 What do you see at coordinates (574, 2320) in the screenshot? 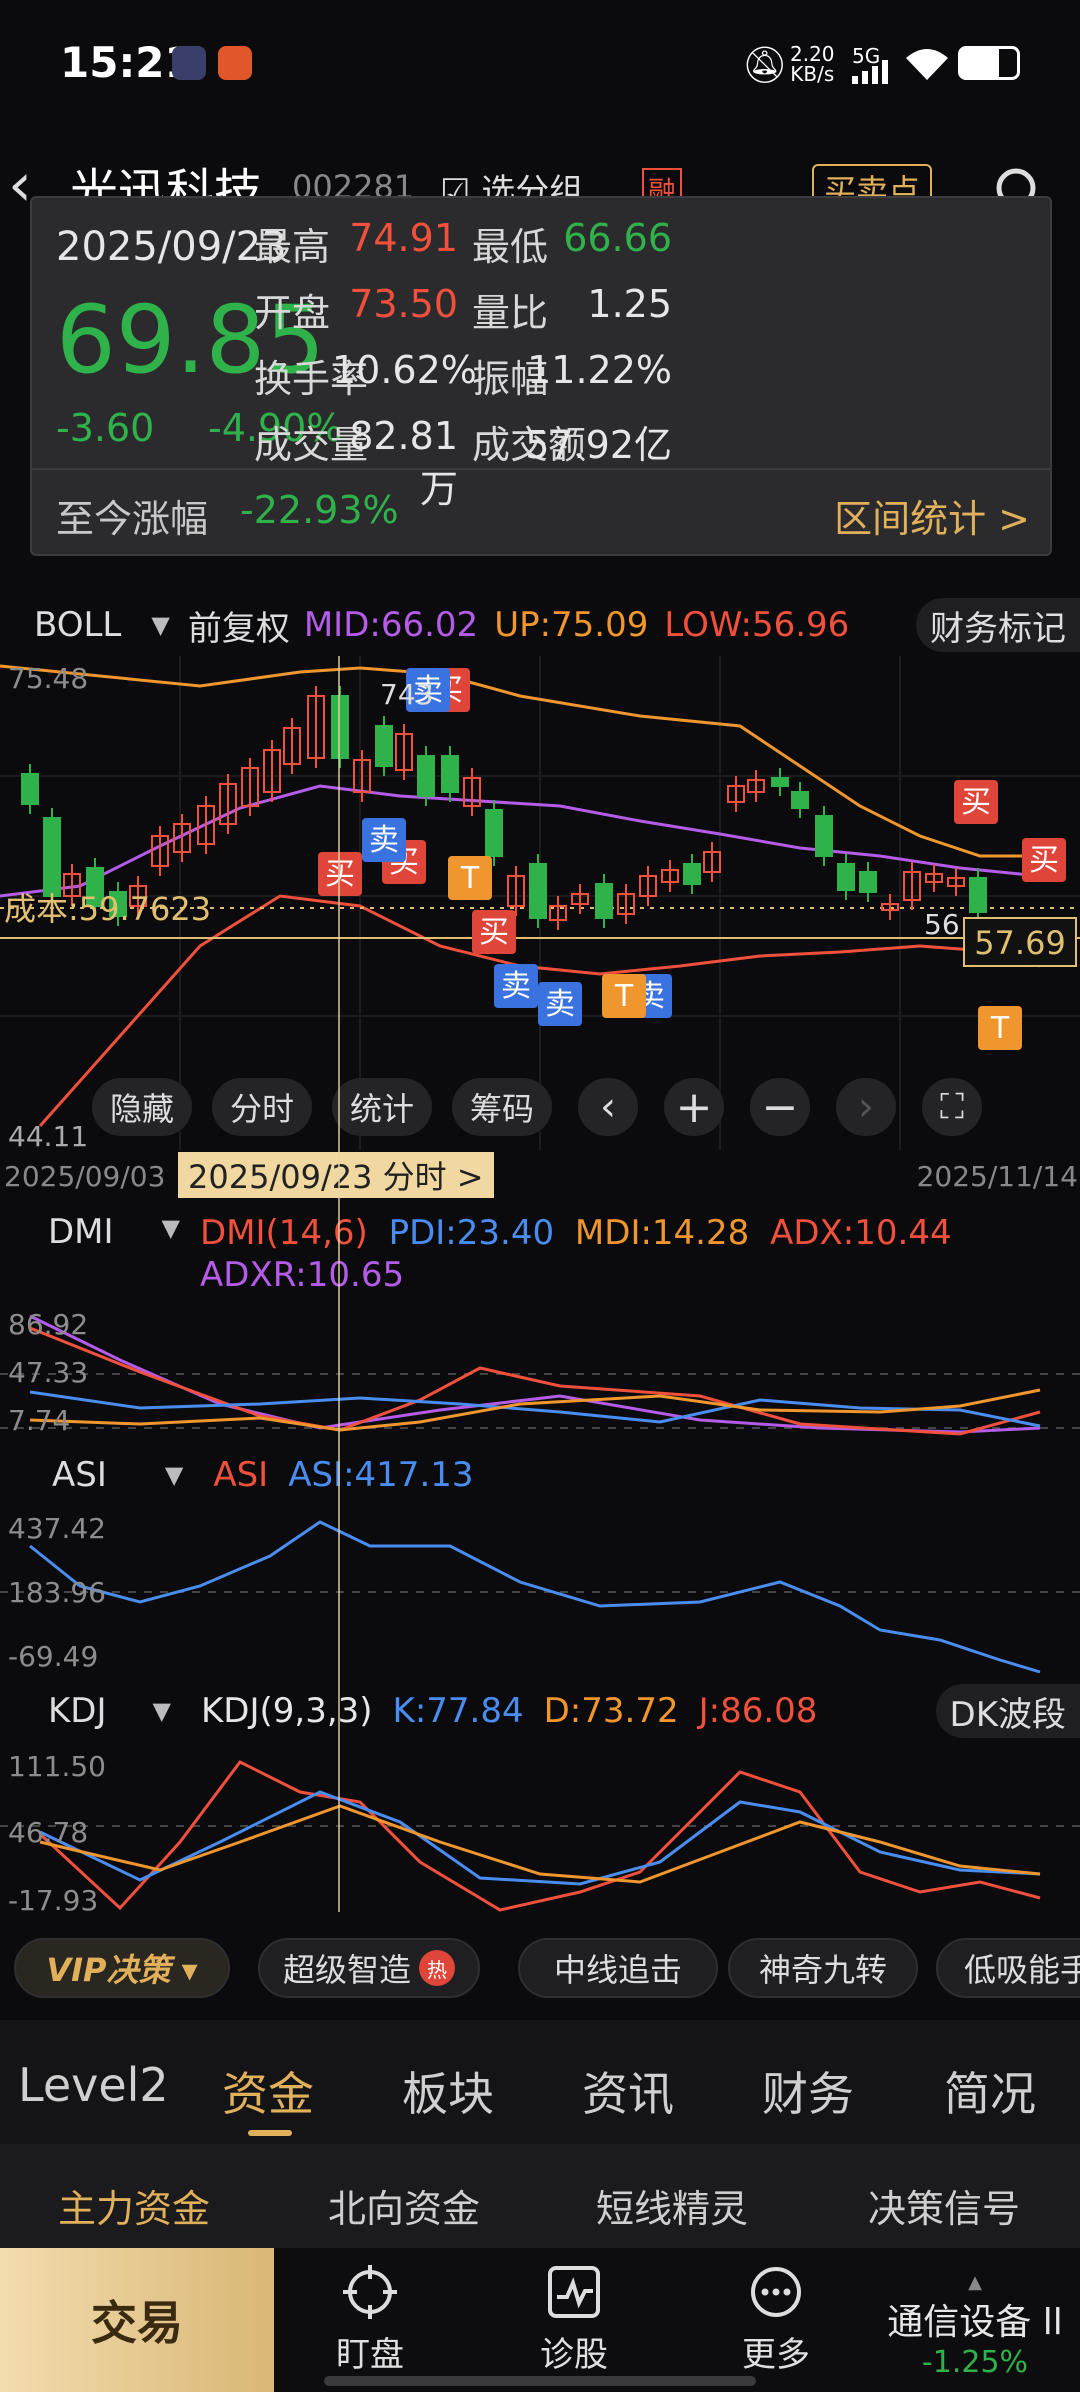
I see `diagnose-button: 诊股` at bounding box center [574, 2320].